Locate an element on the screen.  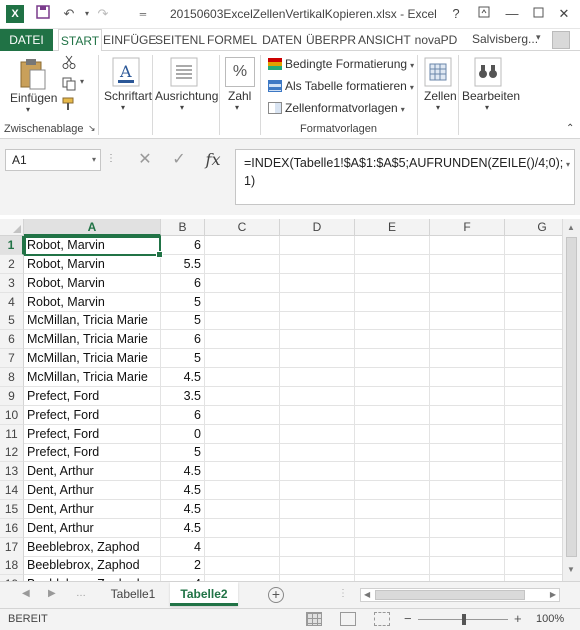
add-sheet-icon: + is located at coordinates (276, 595).